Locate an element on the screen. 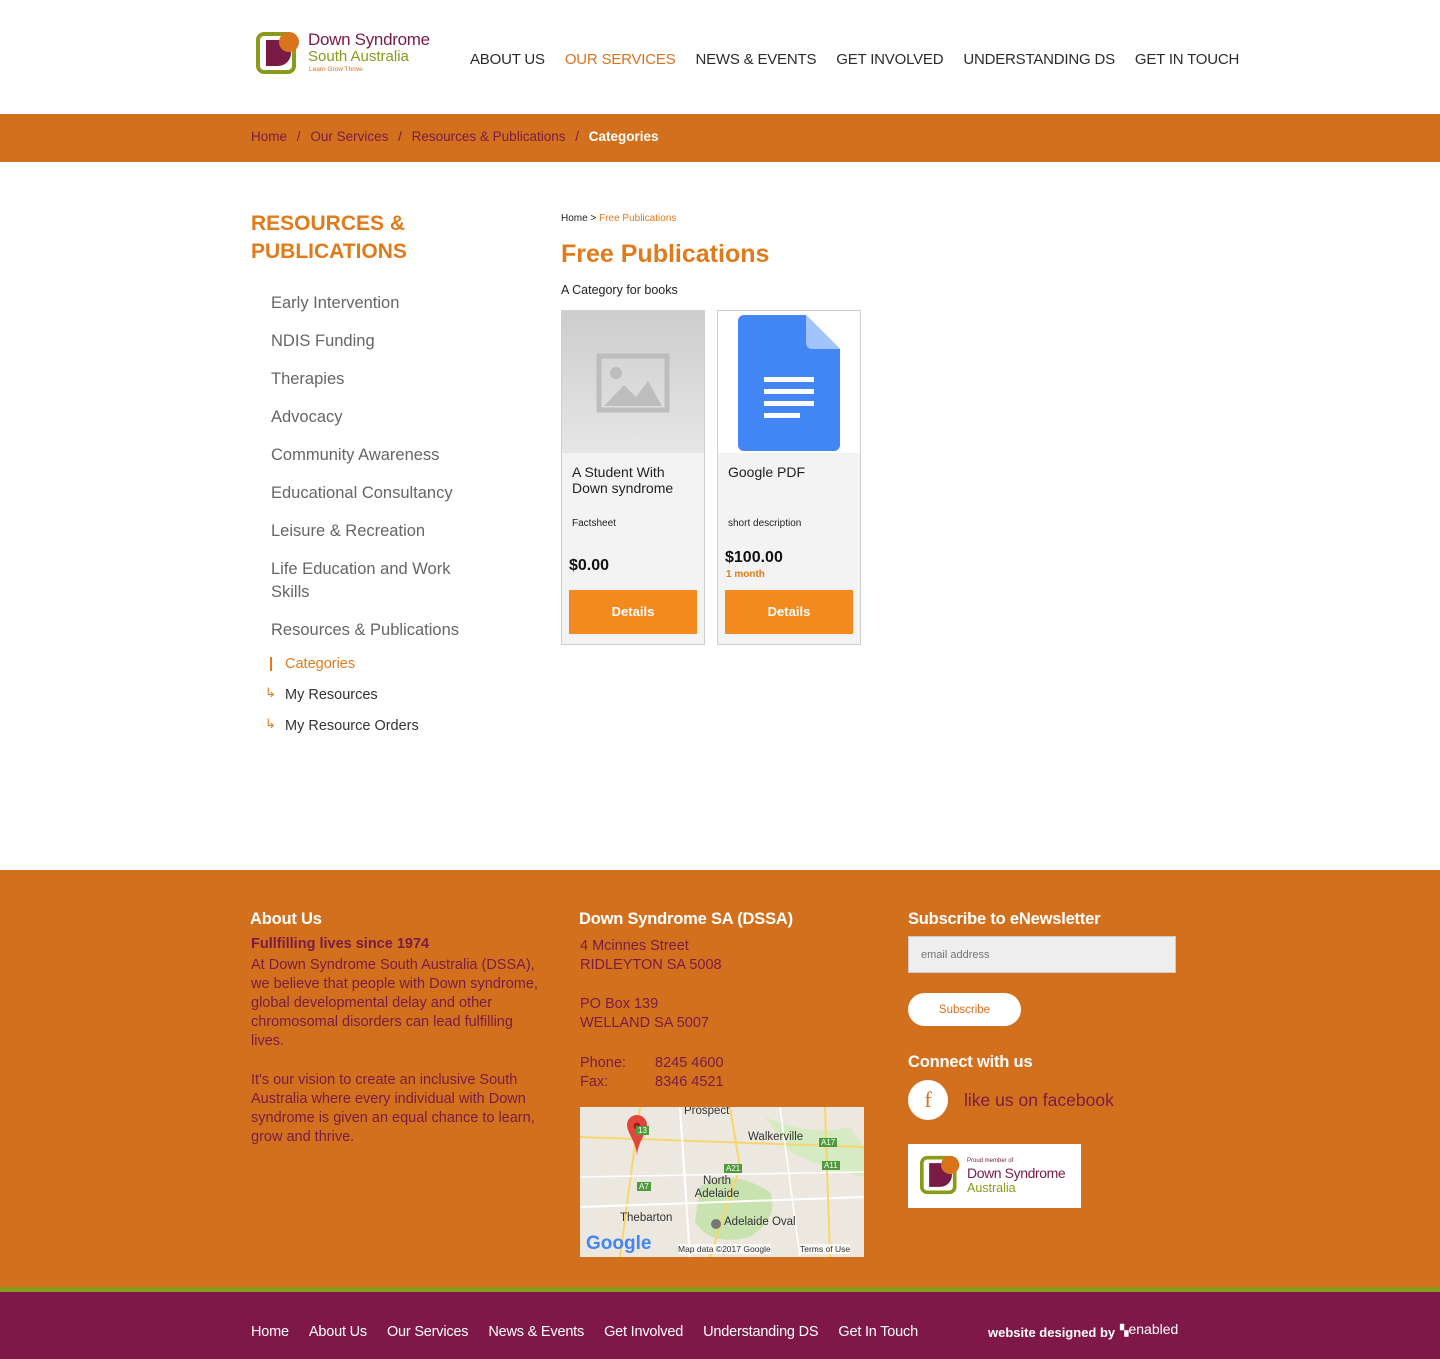  sidebar-item-educational-consultancy: Educational Consultancy is located at coordinates (386, 493).